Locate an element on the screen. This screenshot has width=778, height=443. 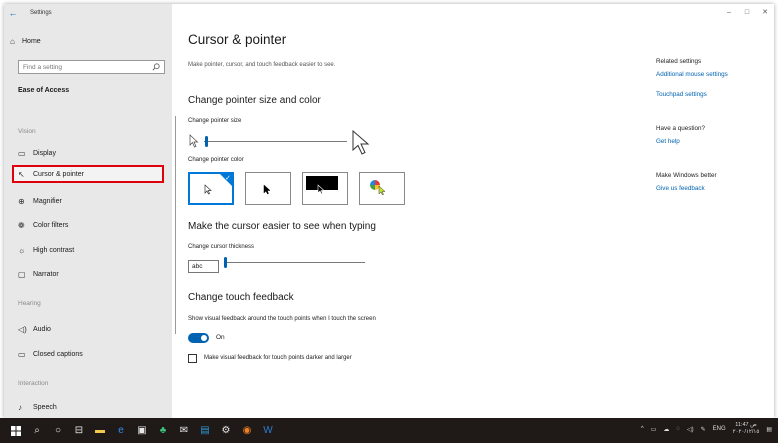
question-heading: Have a question? is located at coordinates (681, 128).